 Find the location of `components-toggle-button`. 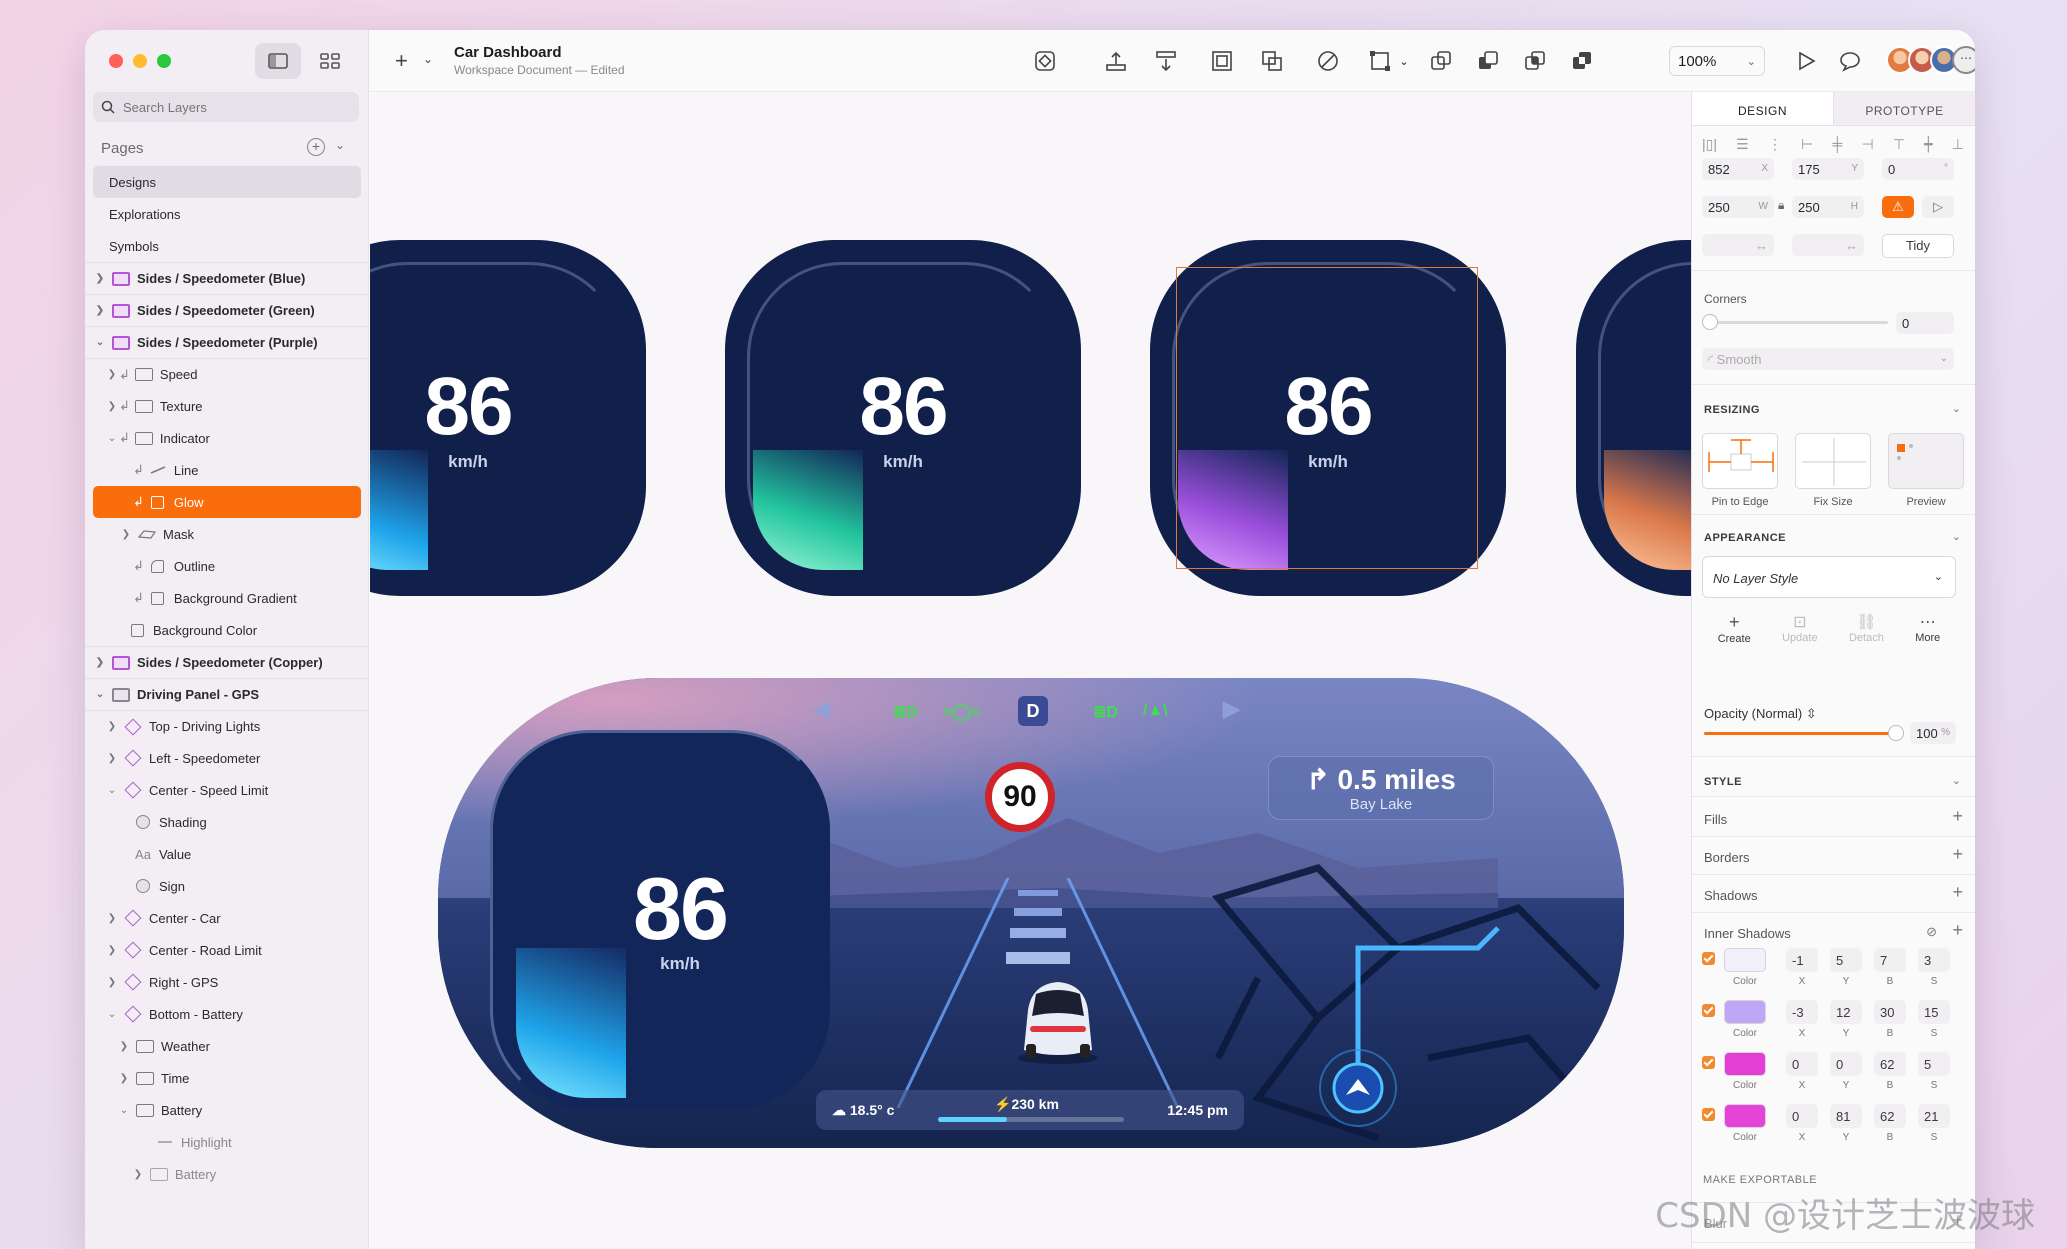

components-toggle-button is located at coordinates (330, 61).